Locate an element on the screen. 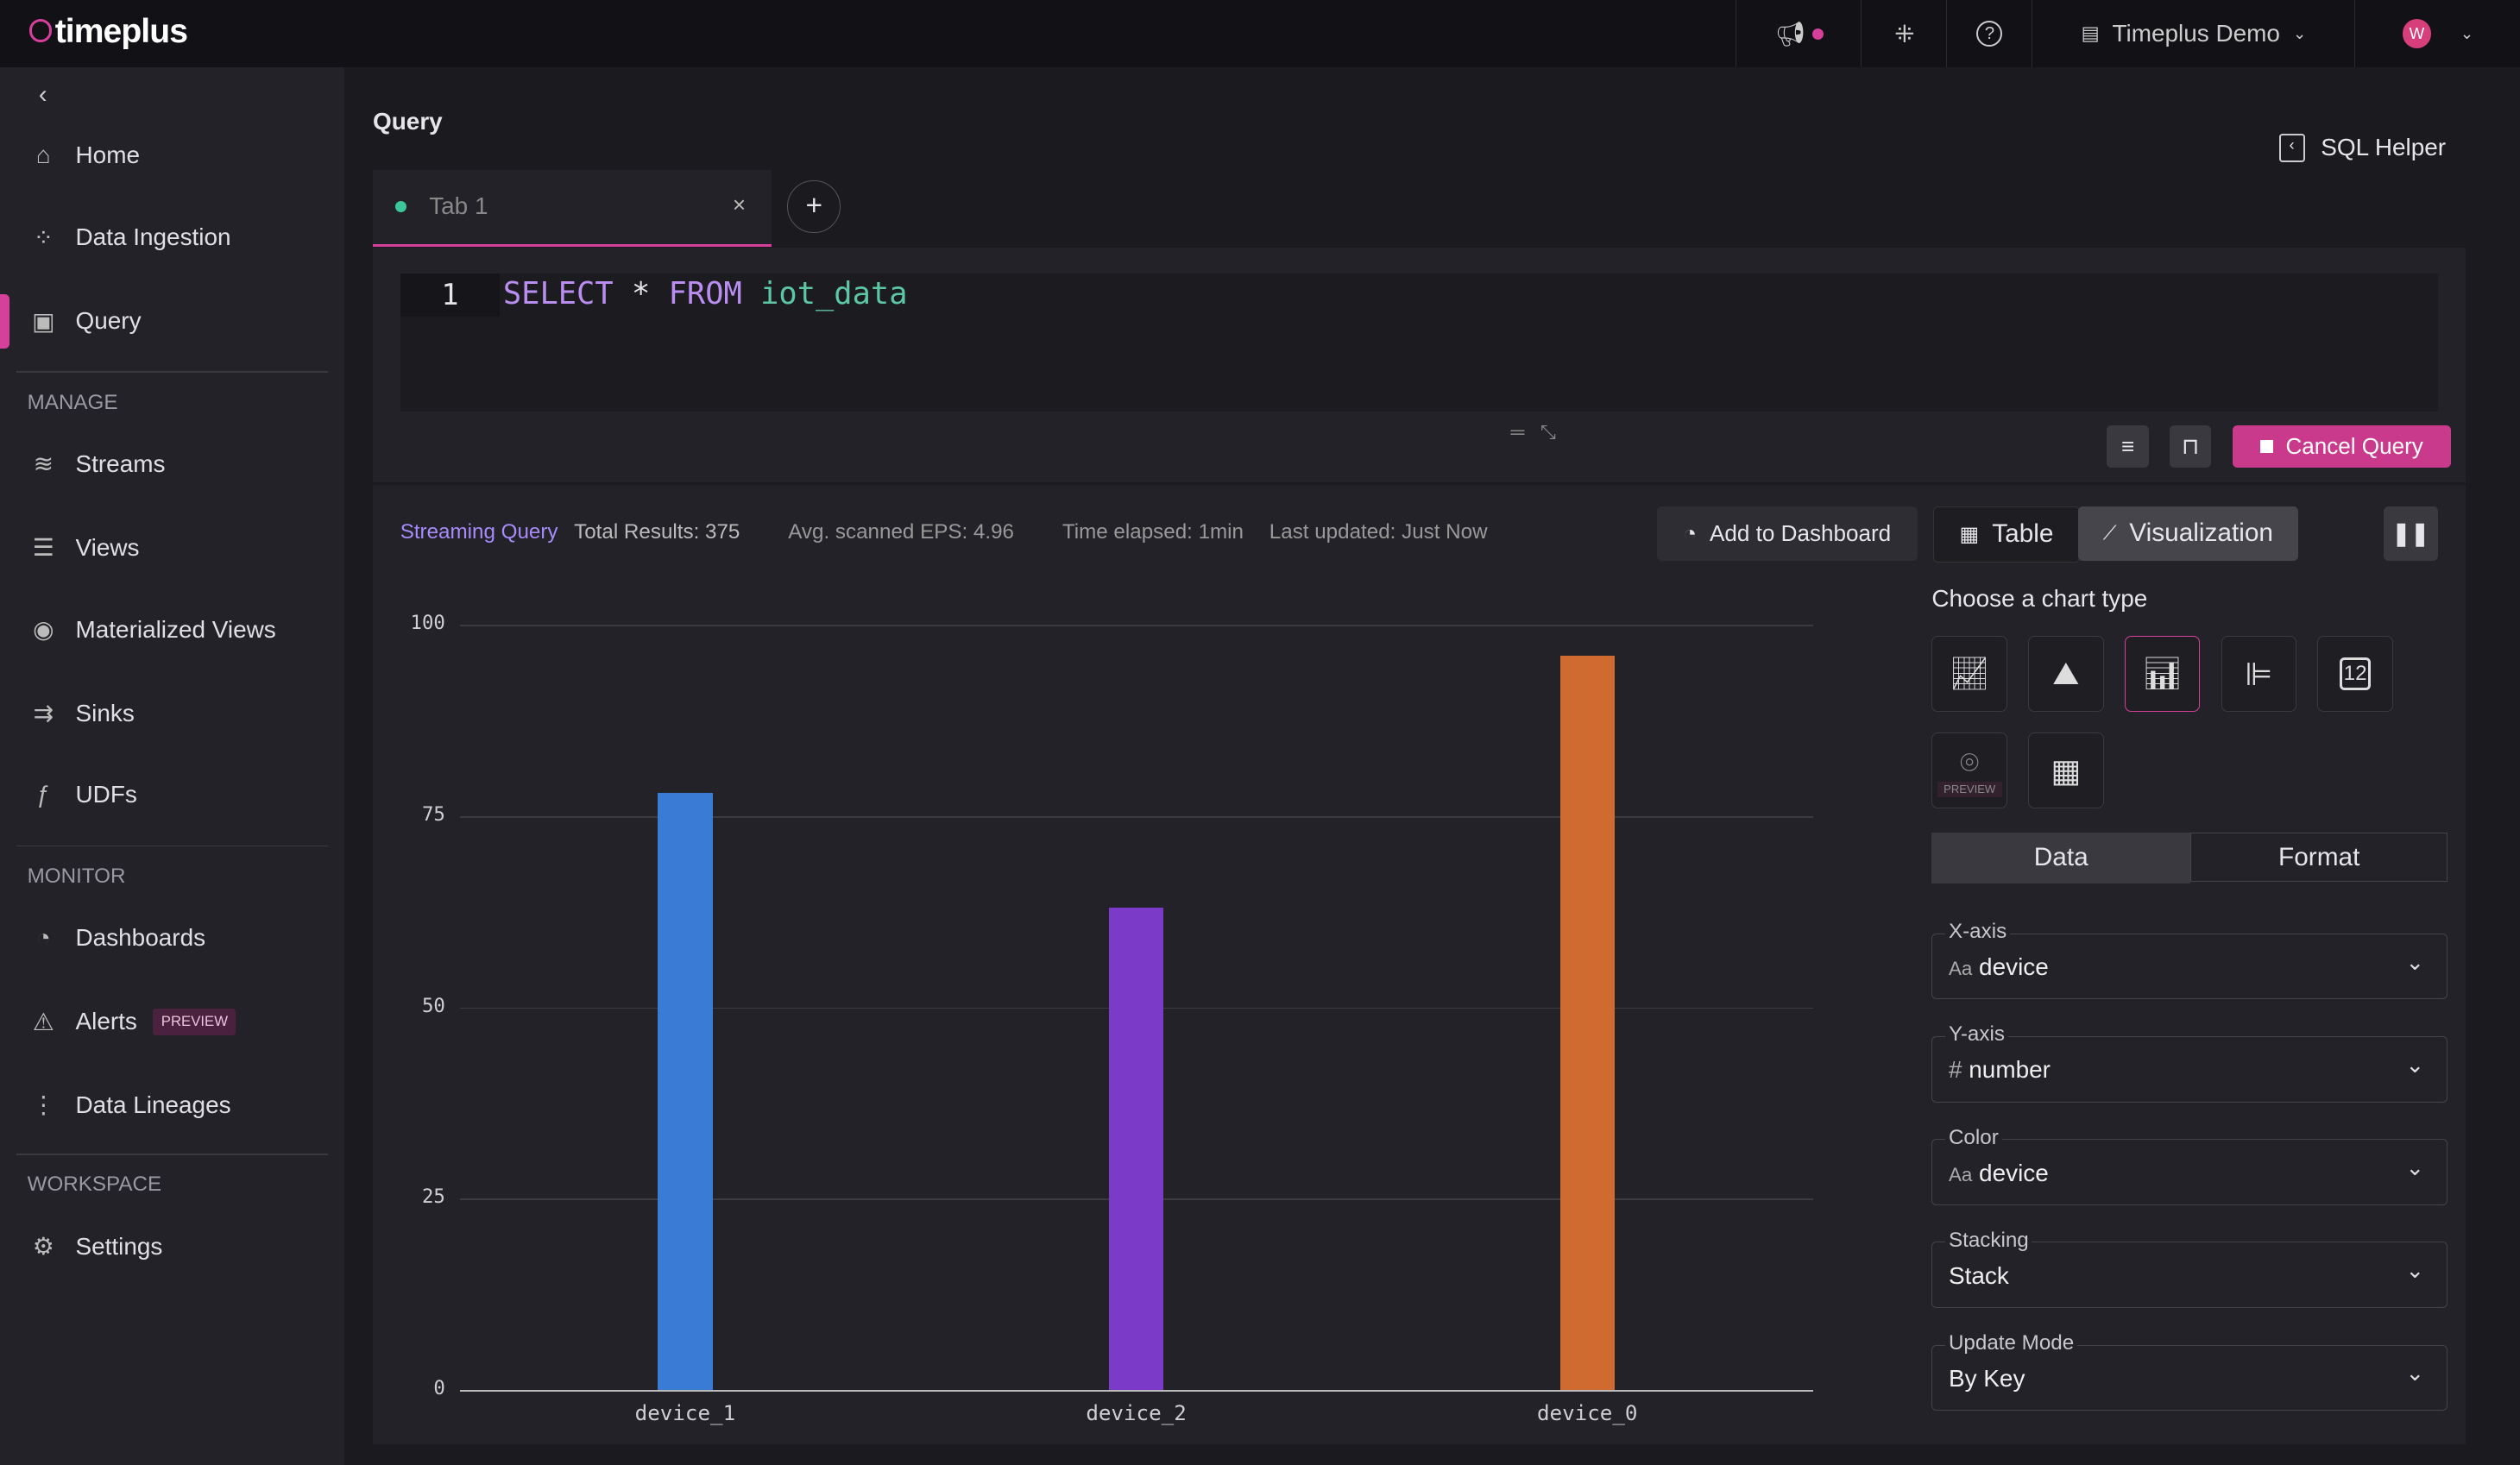 The height and width of the screenshot is (1465, 2520). bar-chart-icon: 📊︎ is located at coordinates (2163, 674).